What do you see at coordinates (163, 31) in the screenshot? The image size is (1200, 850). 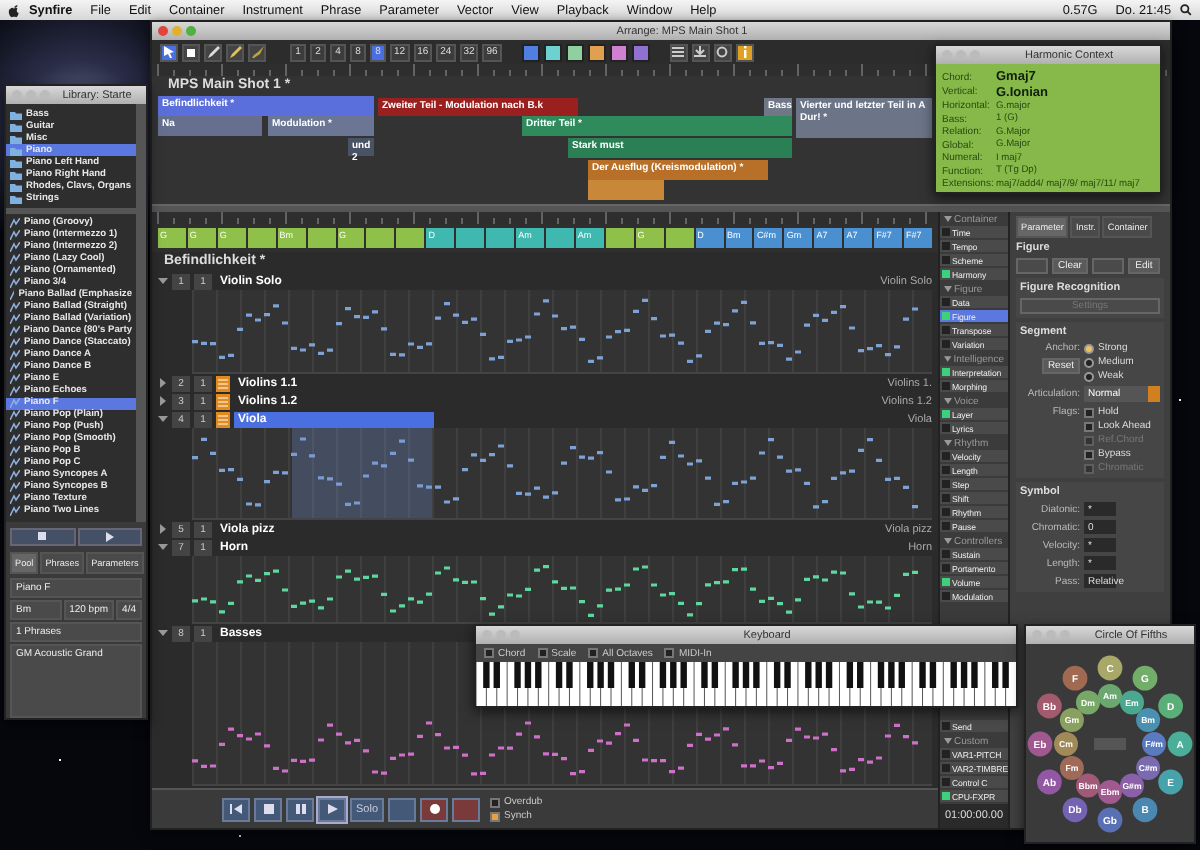 I see `close-button` at bounding box center [163, 31].